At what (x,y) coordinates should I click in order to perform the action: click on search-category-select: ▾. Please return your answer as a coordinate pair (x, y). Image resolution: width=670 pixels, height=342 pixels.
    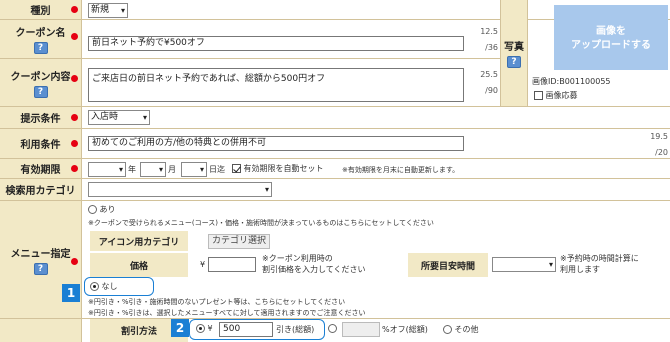
    Looking at the image, I should click on (180, 189).